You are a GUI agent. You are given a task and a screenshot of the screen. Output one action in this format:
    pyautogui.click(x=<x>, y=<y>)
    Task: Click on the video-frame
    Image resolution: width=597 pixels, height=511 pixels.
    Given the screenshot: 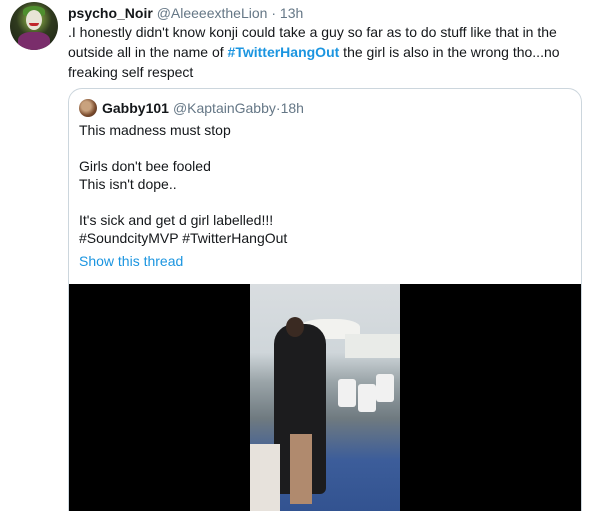 What is the action you would take?
    pyautogui.click(x=325, y=397)
    